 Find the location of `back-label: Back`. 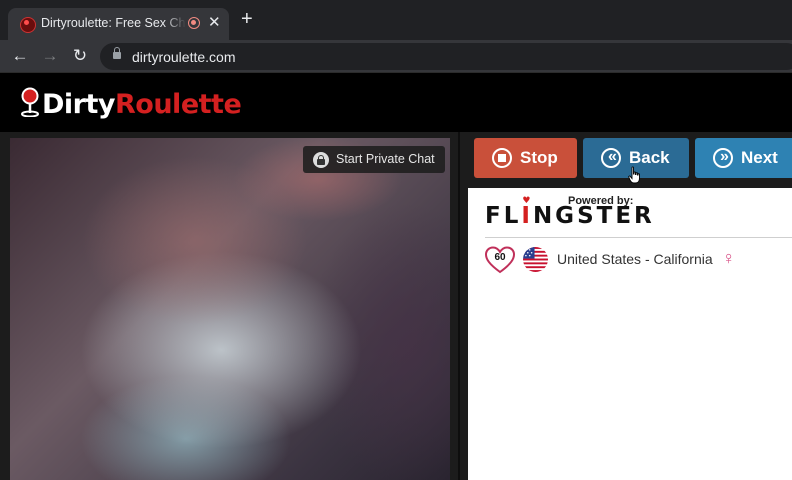

back-label: Back is located at coordinates (649, 157).